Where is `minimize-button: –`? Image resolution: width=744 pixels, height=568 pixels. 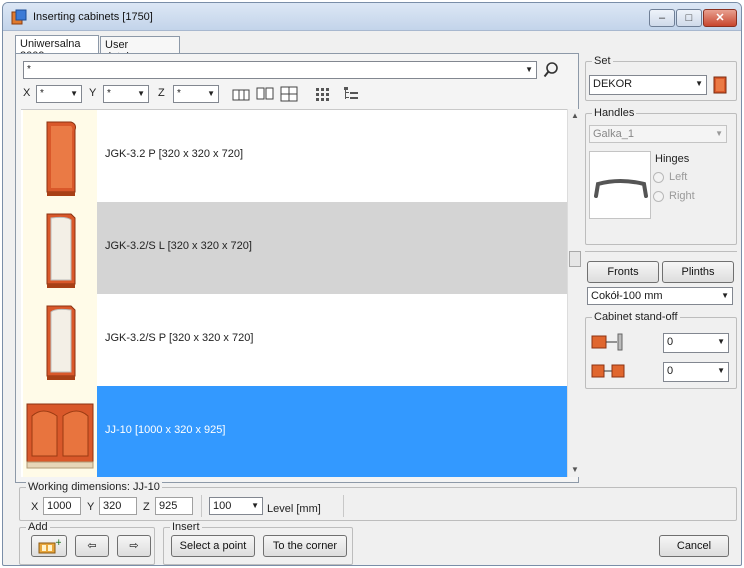
minimize-button: – is located at coordinates (662, 18).